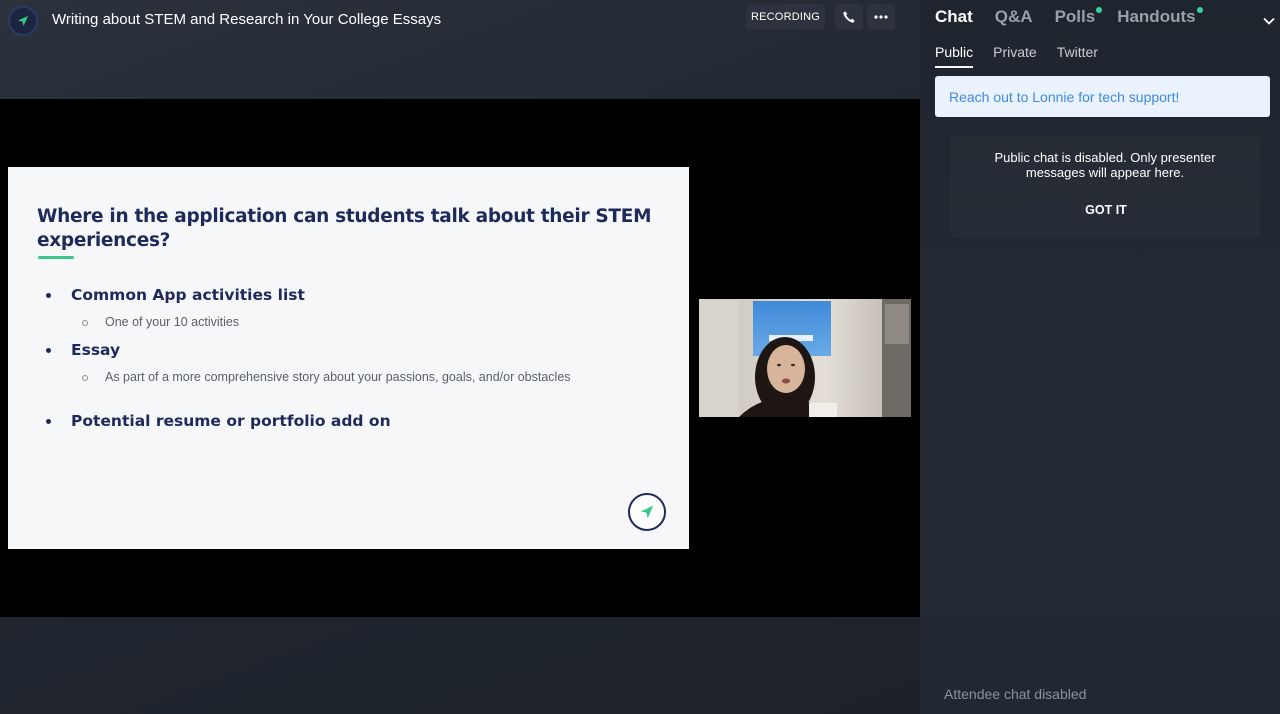 This screenshot has height=714, width=1280. Describe the element at coordinates (1077, 56) in the screenshot. I see `subtab-twitter: Twitter` at that location.